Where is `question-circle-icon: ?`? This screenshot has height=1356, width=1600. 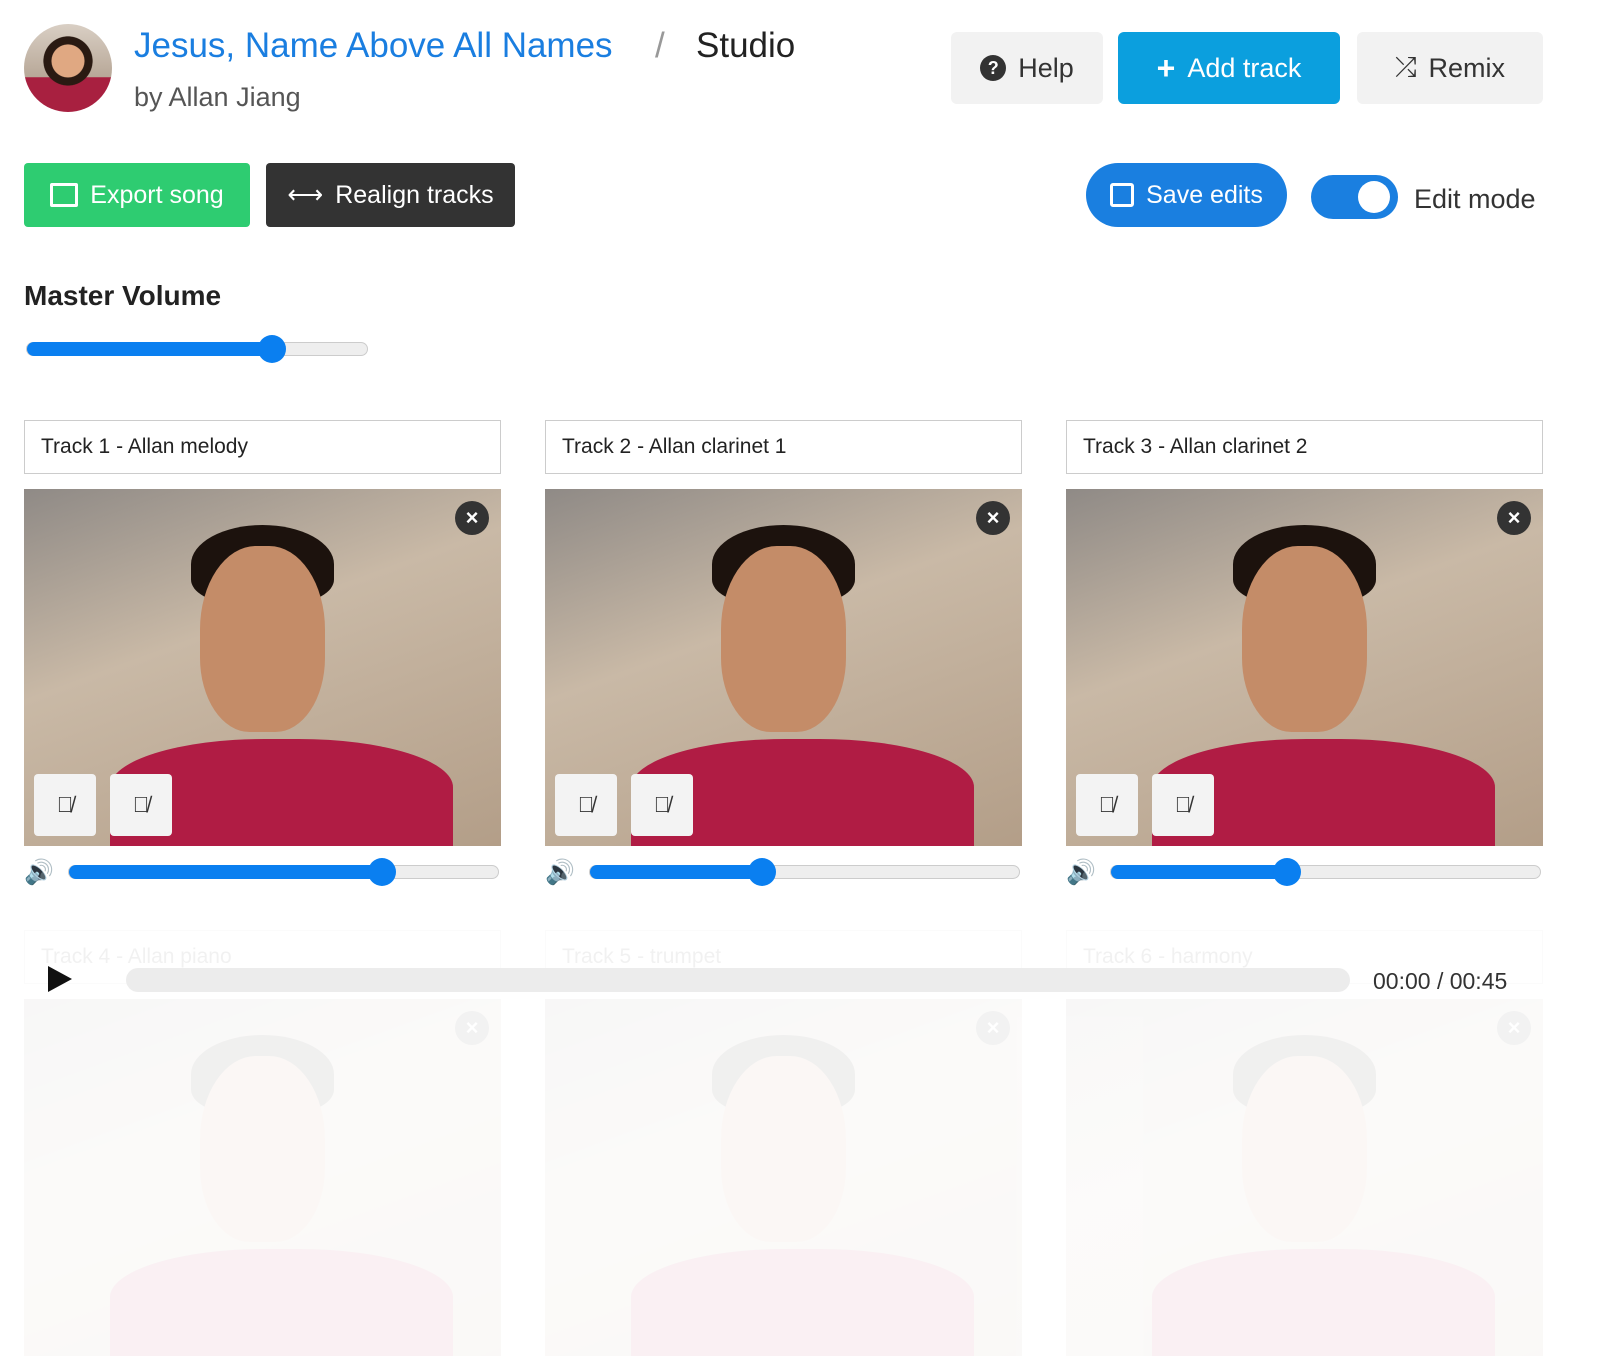
question-circle-icon: ? is located at coordinates (993, 68).